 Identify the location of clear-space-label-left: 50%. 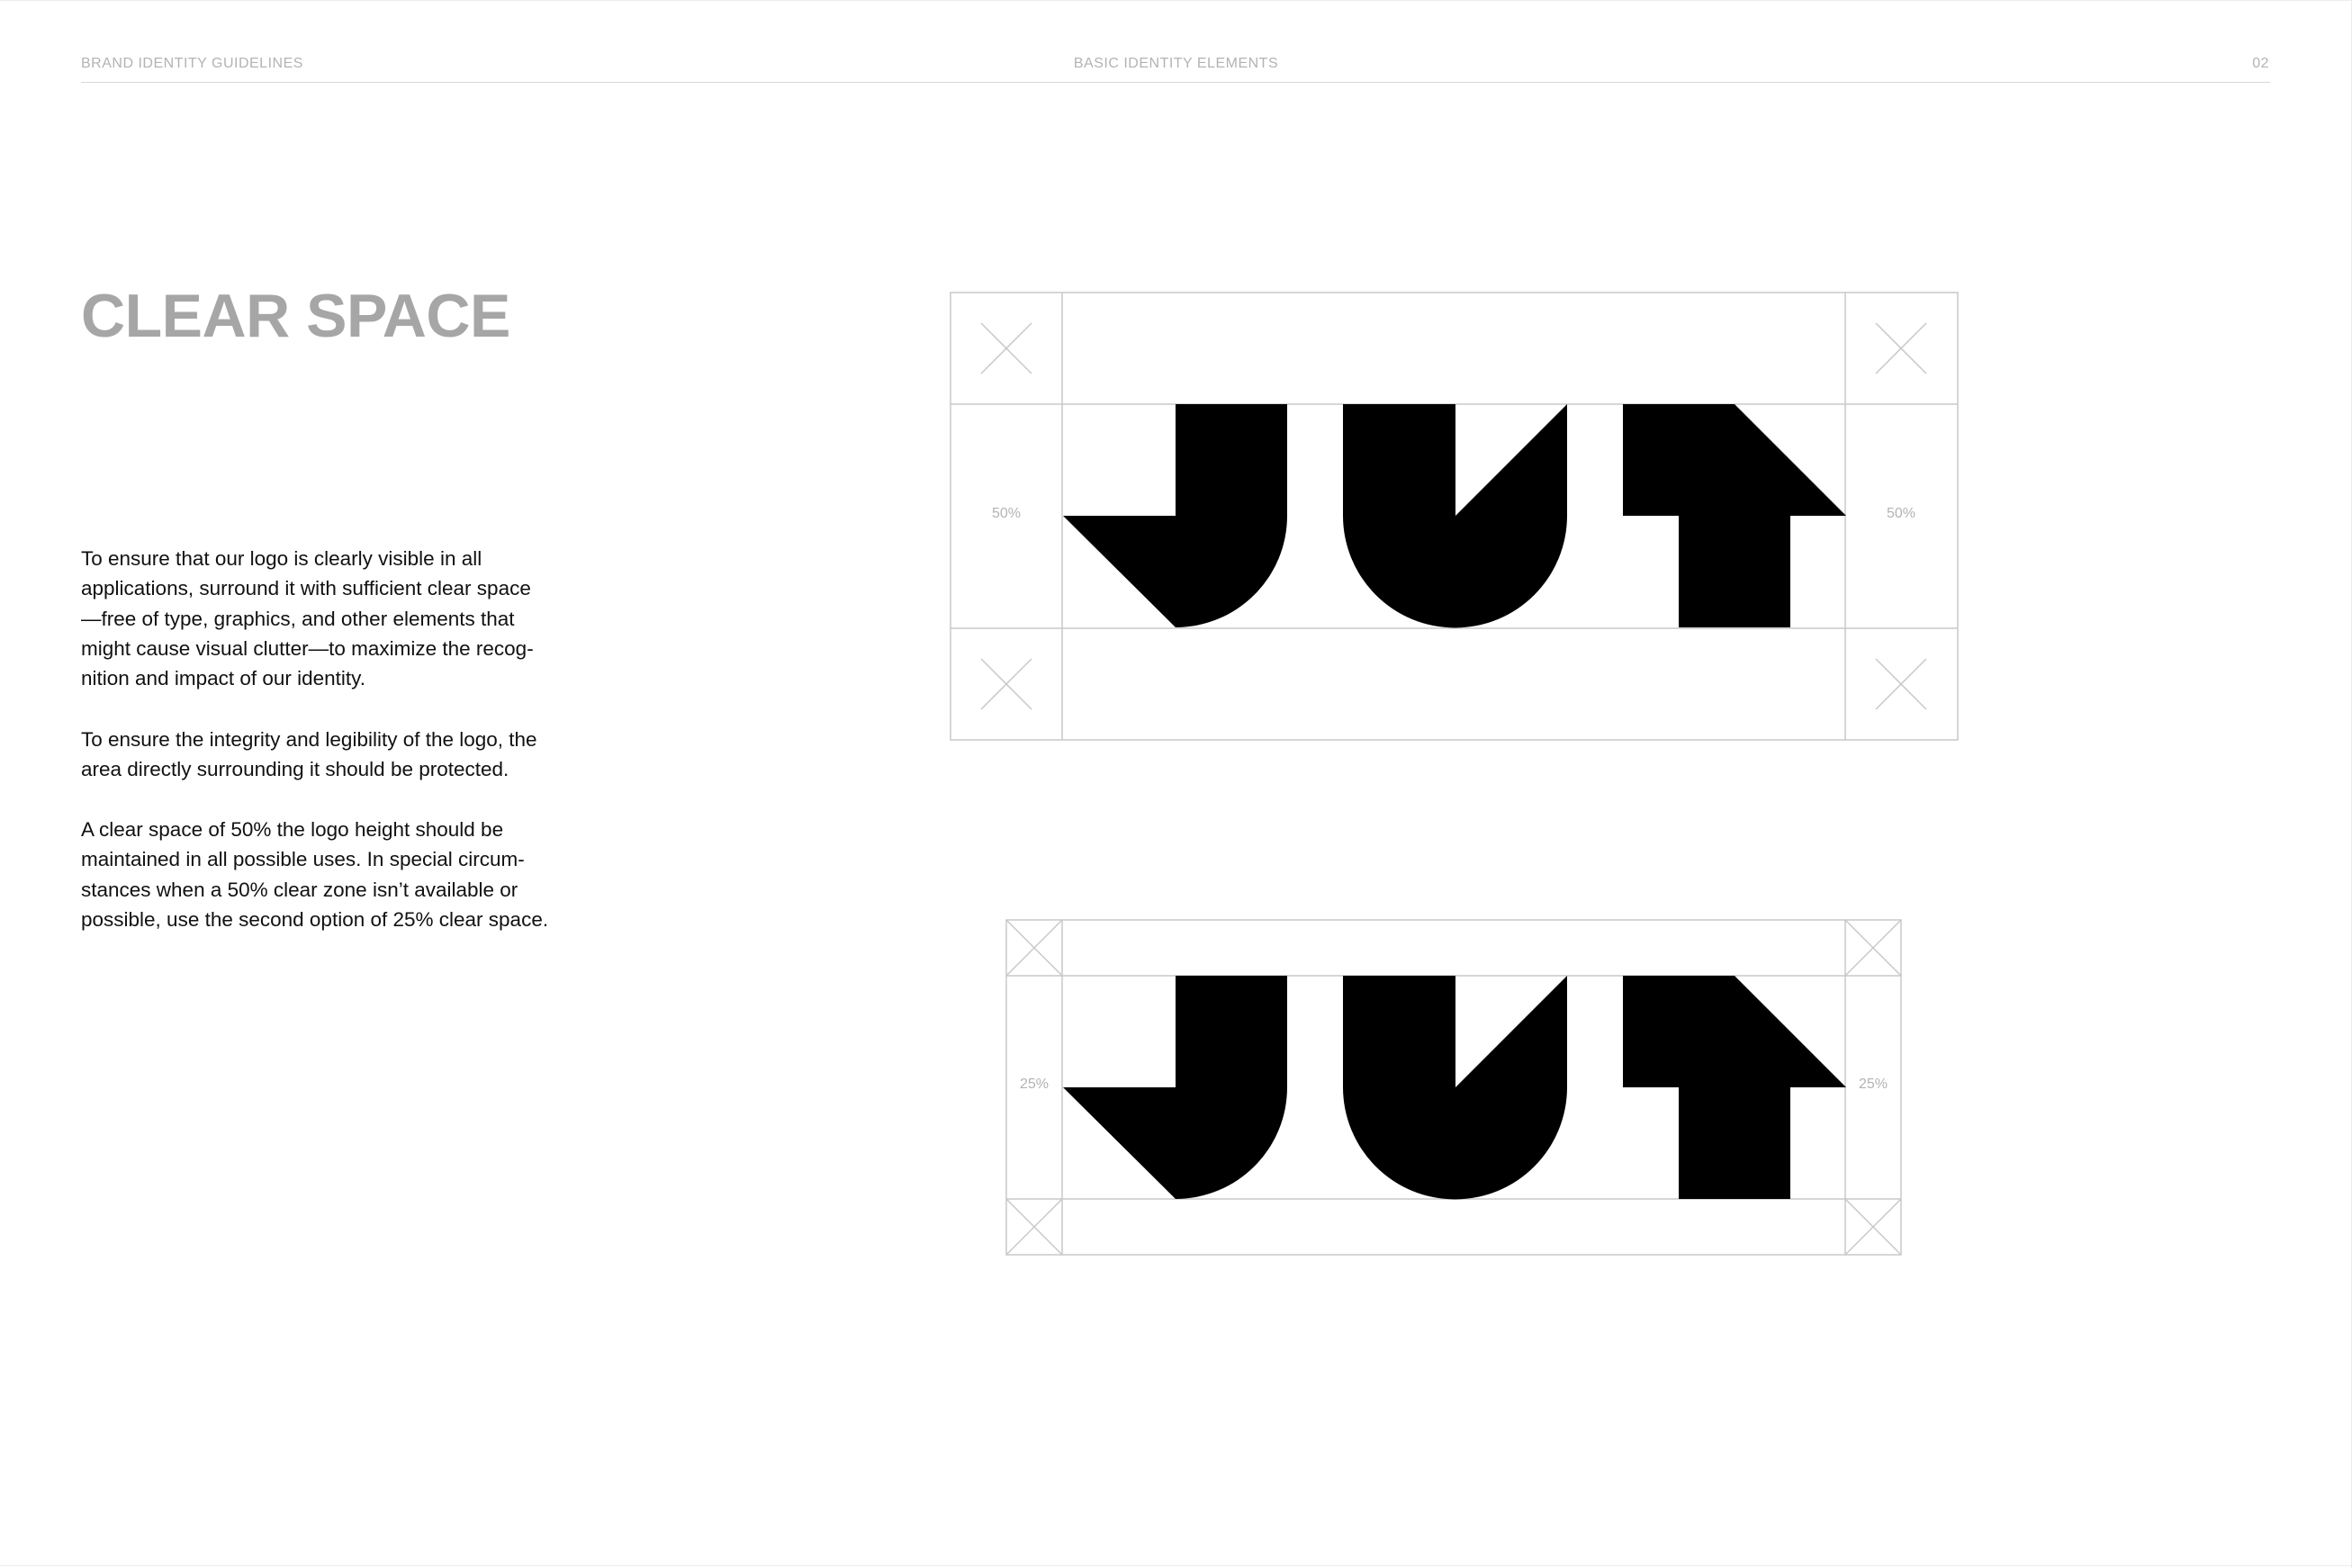
(1007, 514).